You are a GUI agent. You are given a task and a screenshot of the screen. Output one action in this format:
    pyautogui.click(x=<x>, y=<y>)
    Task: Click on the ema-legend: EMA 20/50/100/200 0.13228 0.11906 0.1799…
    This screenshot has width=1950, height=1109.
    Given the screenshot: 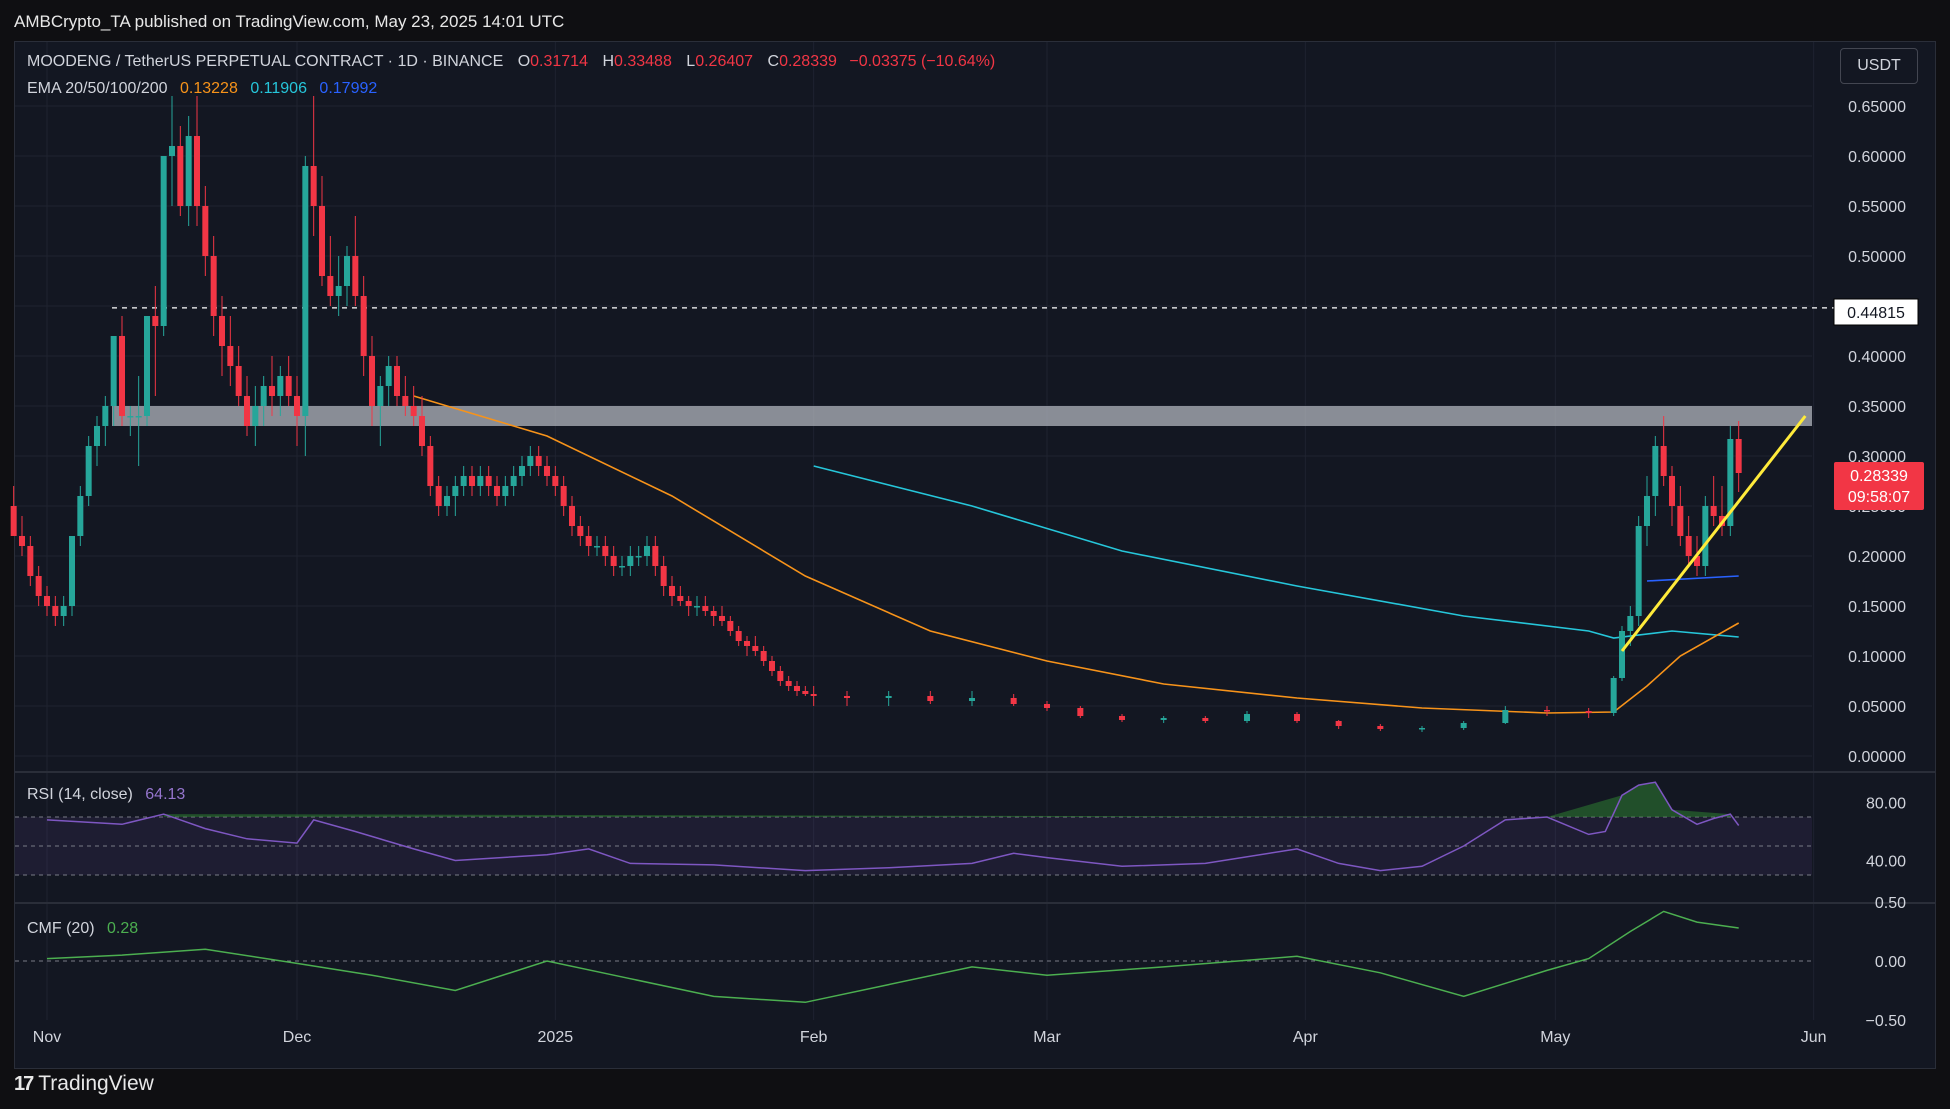 What is the action you would take?
    pyautogui.click(x=202, y=89)
    